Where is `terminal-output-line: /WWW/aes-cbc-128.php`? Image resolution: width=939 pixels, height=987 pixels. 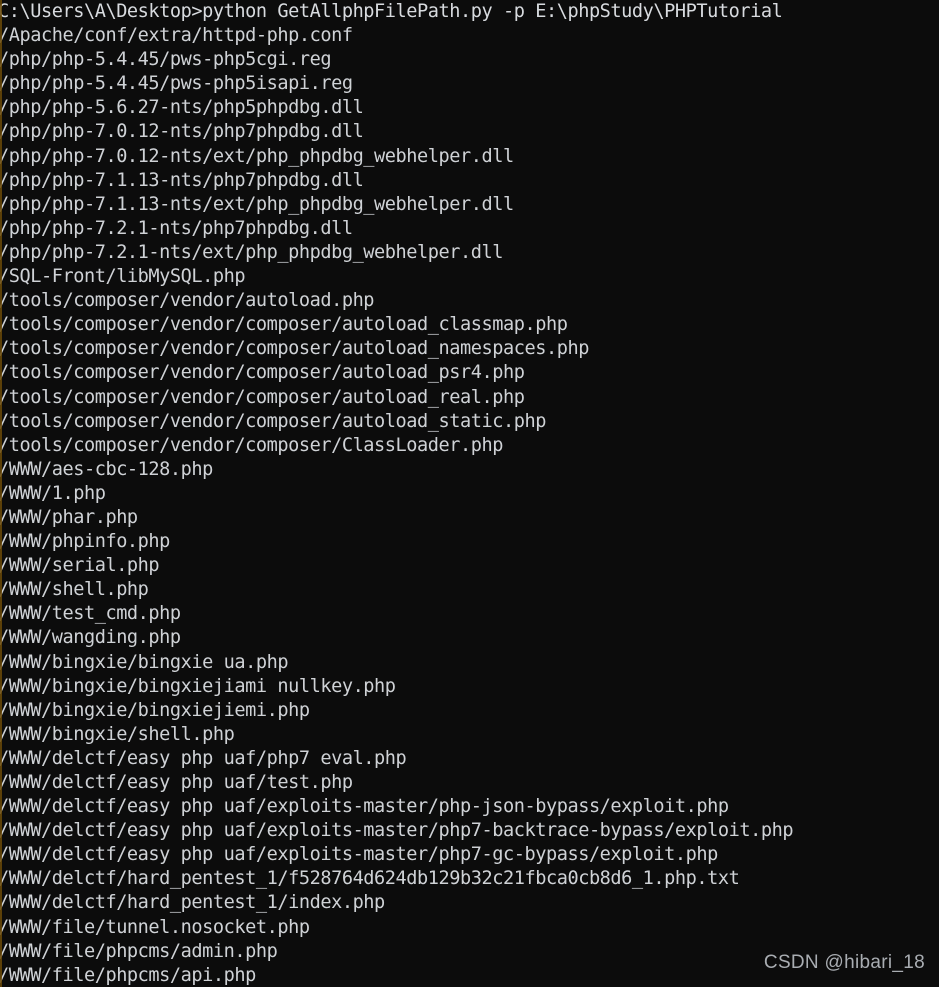
terminal-output-line: /WWW/aes-cbc-128.php is located at coordinates (106, 469).